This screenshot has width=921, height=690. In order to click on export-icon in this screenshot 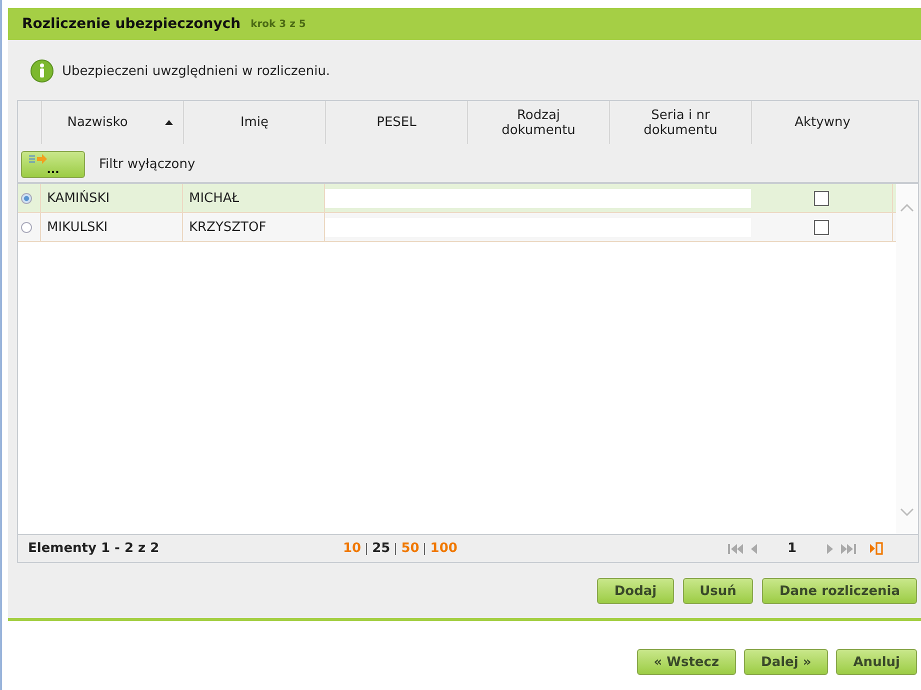, I will do `click(876, 548)`.